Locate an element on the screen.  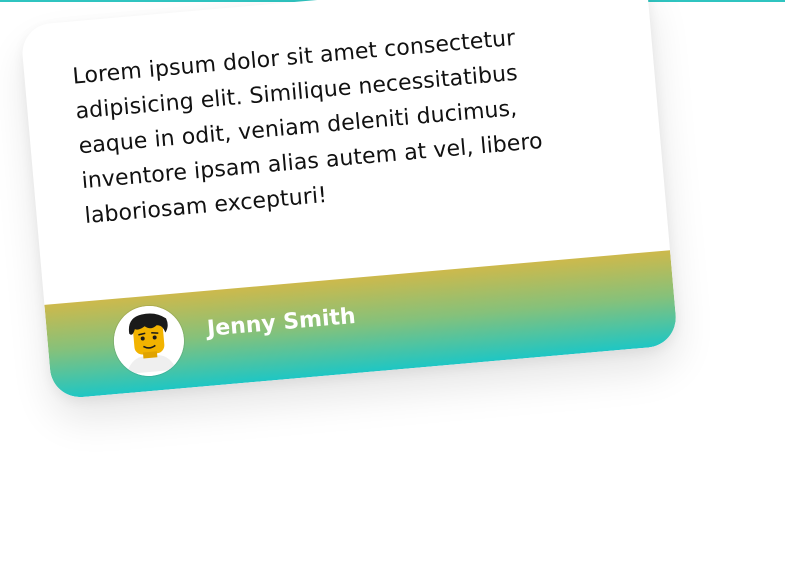
avatar is located at coordinates (149, 341).